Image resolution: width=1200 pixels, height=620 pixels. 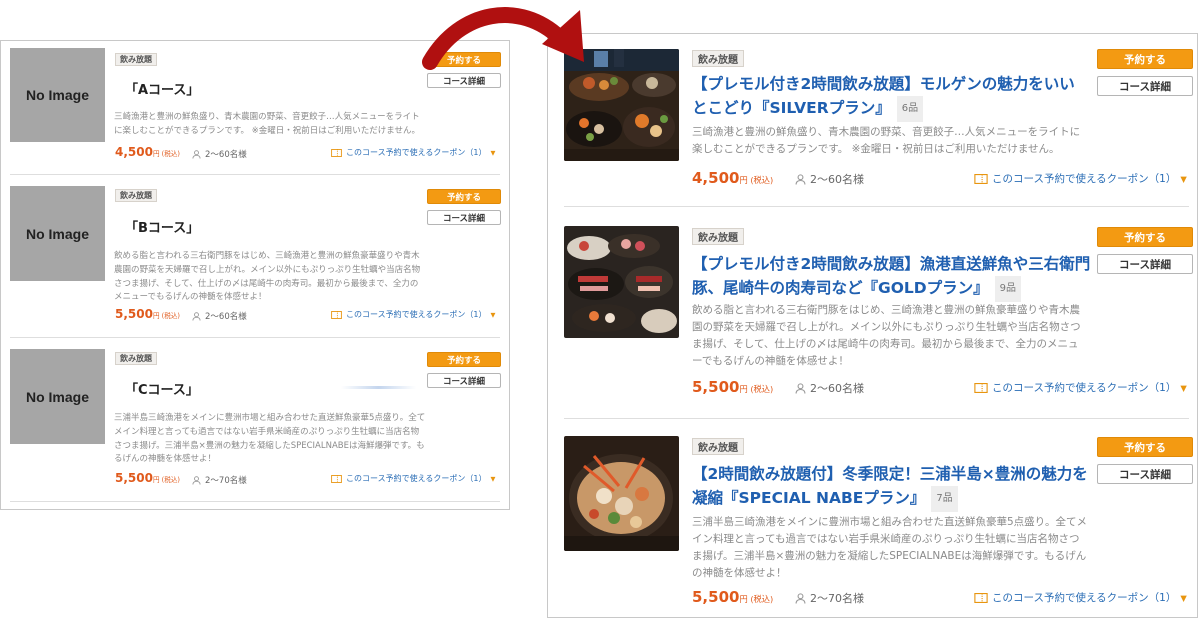 What do you see at coordinates (503, 38) in the screenshot?
I see `curved-arrow-icon` at bounding box center [503, 38].